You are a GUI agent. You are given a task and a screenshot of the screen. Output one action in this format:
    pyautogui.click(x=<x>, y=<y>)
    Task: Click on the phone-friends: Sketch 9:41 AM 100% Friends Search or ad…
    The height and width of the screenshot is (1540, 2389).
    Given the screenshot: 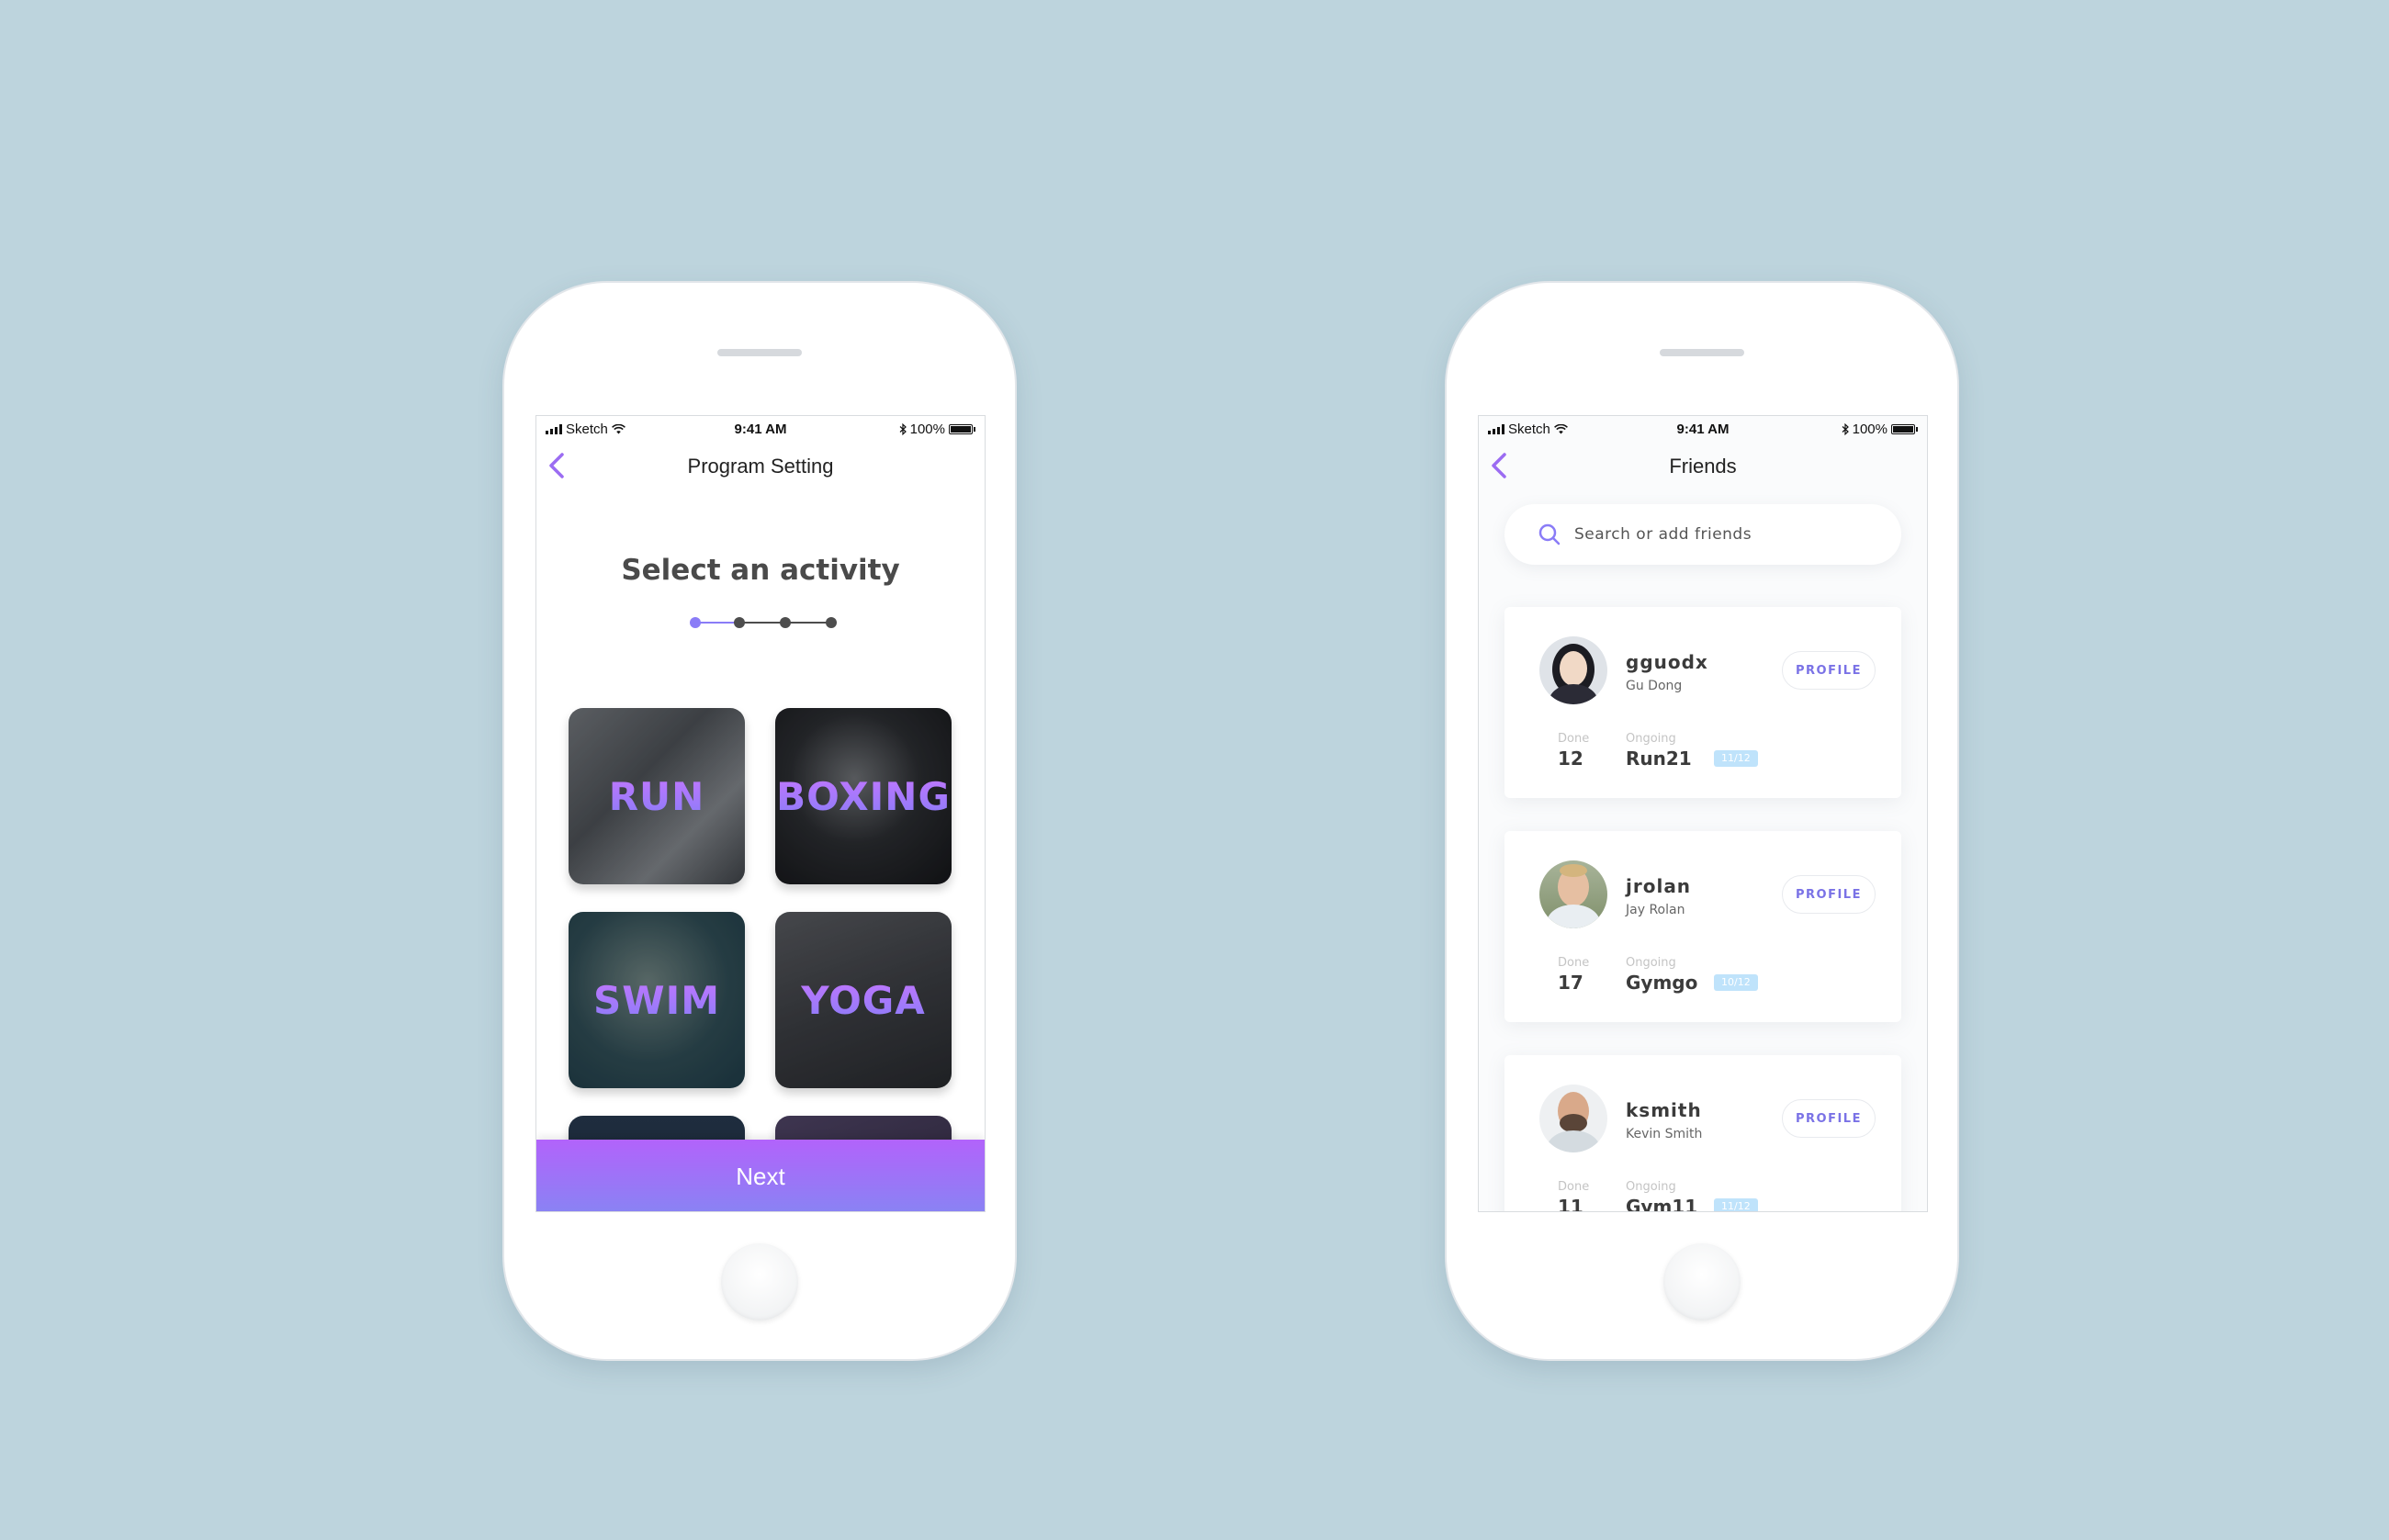 What is the action you would take?
    pyautogui.click(x=1702, y=821)
    